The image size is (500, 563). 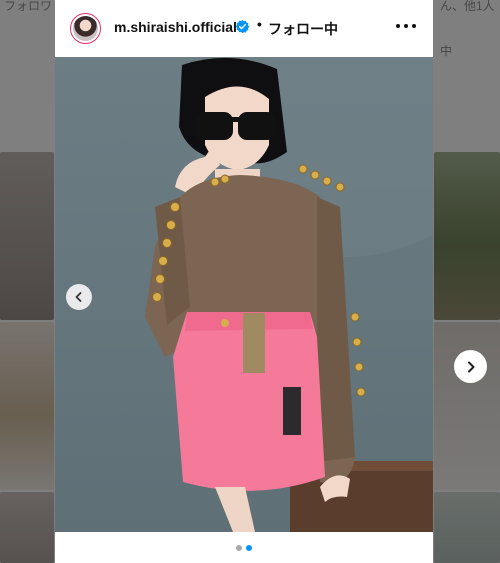 What do you see at coordinates (175, 27) in the screenshot?
I see `username-link: m.shiraishi.official` at bounding box center [175, 27].